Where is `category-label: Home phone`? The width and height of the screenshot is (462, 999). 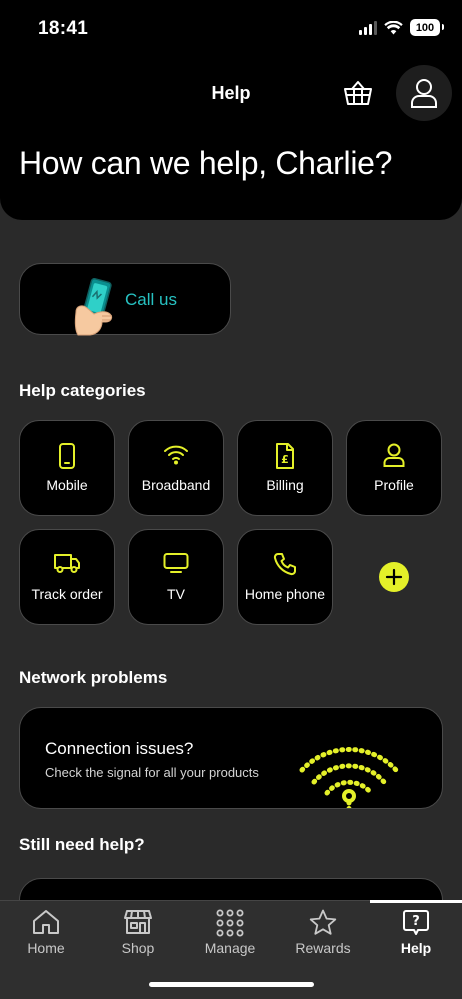
category-label: Home phone is located at coordinates (285, 594).